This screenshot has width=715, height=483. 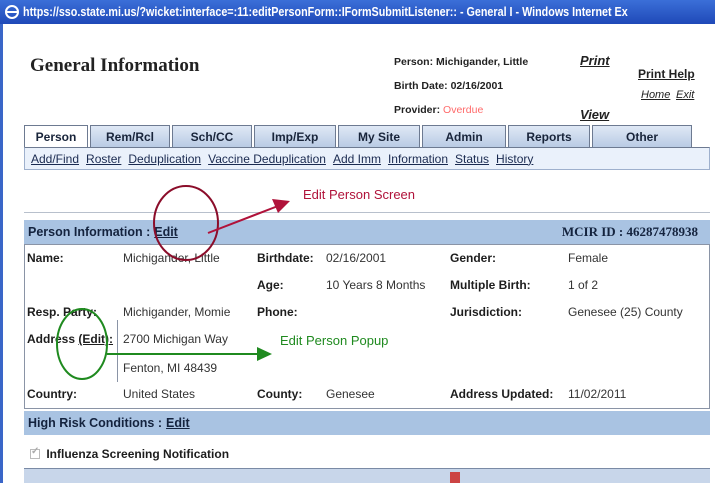 I want to click on tab-reports: Reports, so click(x=549, y=136).